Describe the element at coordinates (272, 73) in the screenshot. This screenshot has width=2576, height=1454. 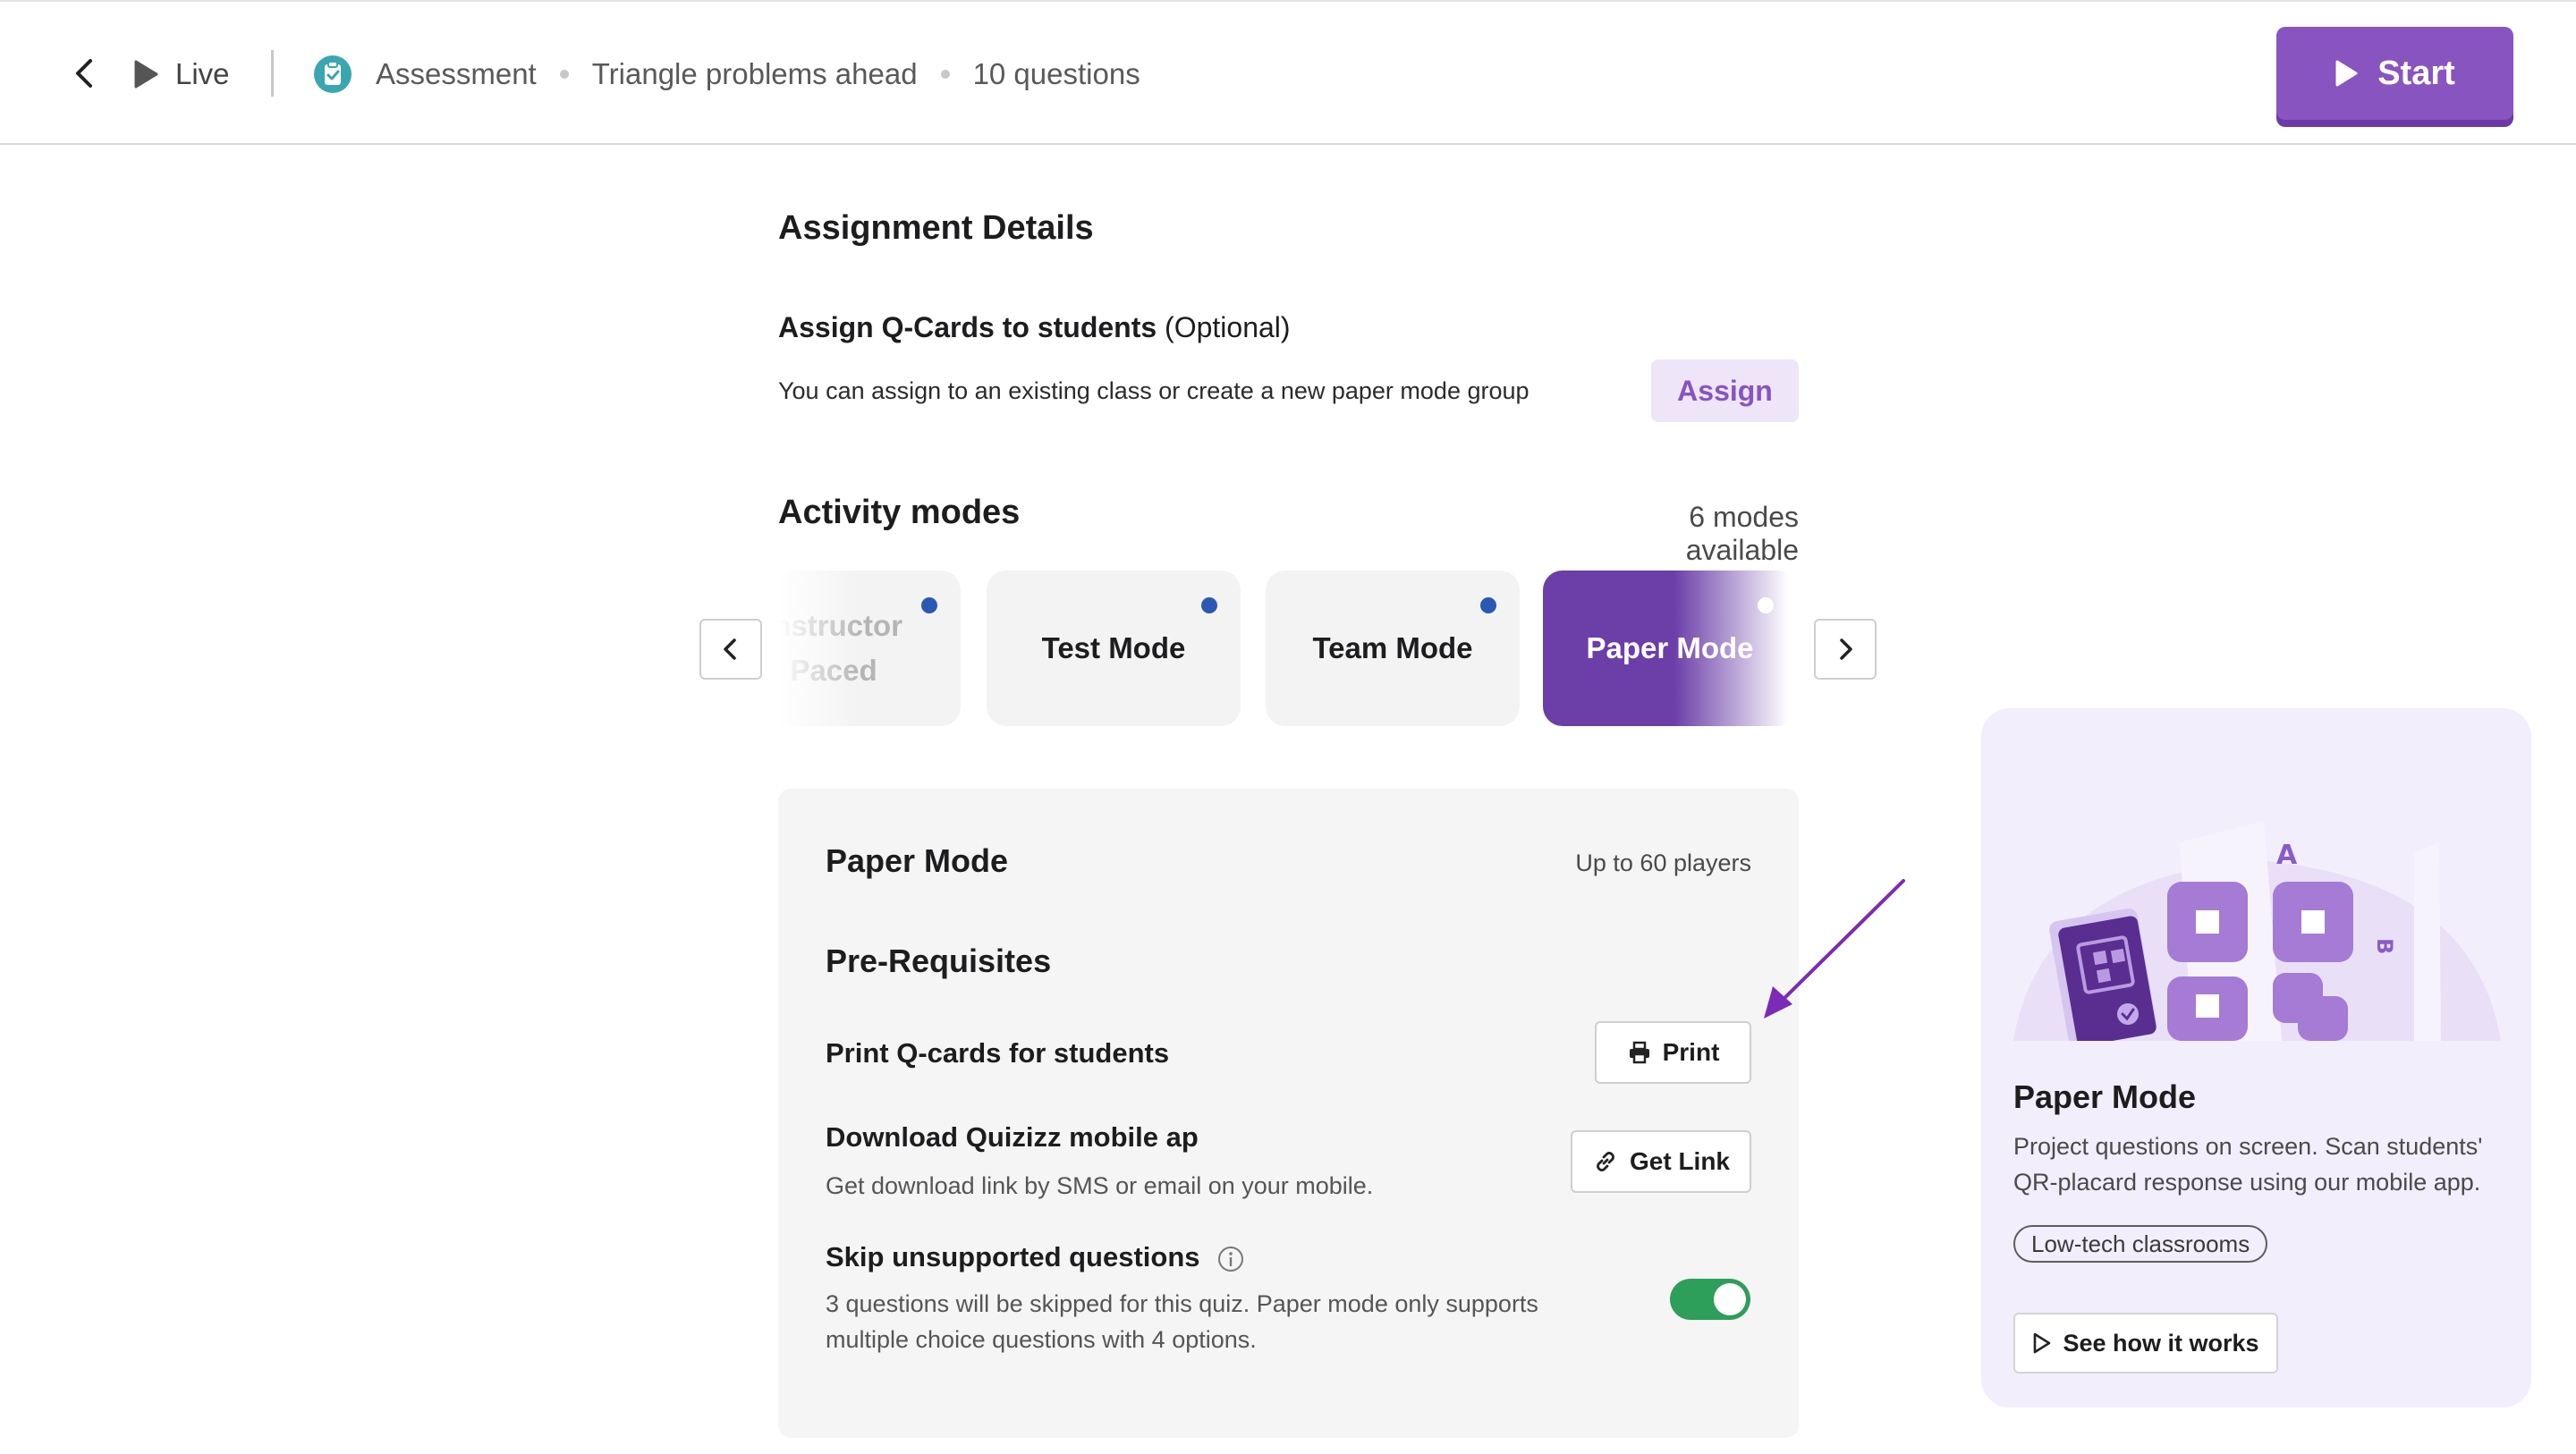
I see `header-divider` at that location.